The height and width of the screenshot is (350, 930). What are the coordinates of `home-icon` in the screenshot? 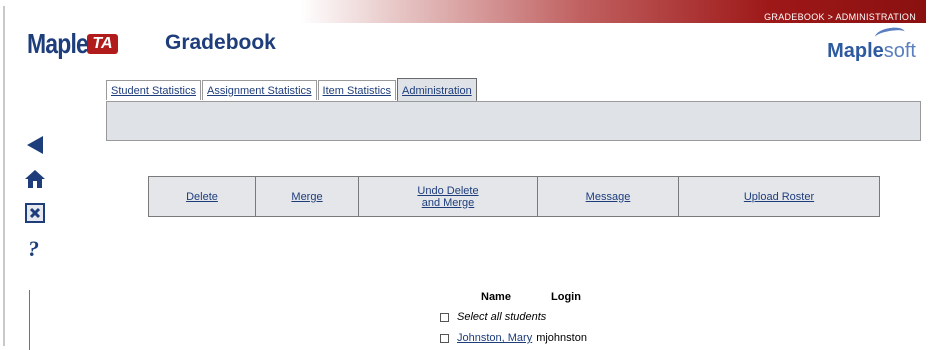 It's located at (35, 179).